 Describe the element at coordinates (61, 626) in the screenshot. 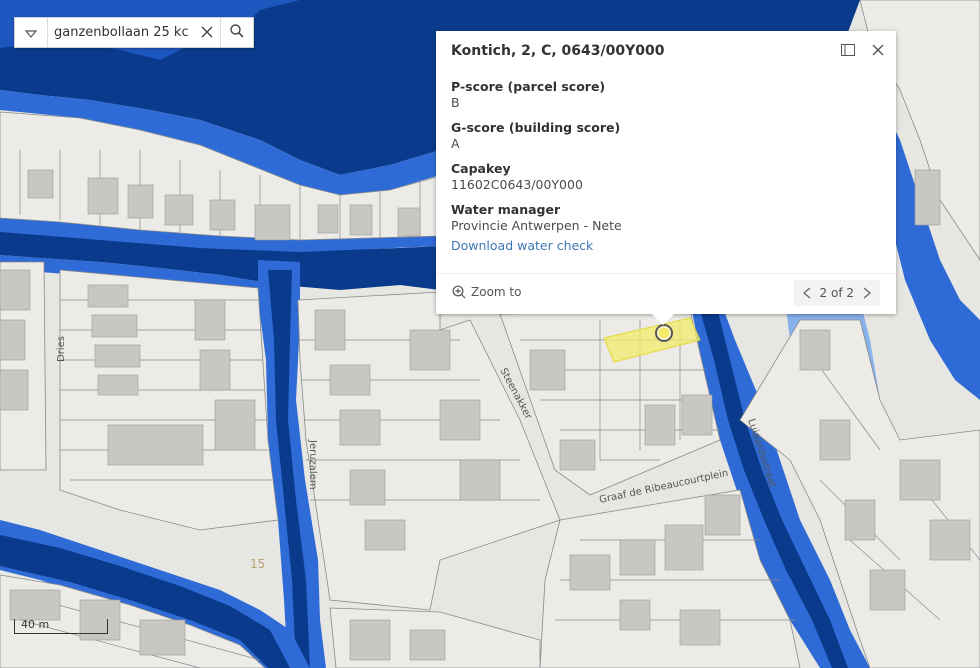

I see `scale-bar: 40 m` at that location.